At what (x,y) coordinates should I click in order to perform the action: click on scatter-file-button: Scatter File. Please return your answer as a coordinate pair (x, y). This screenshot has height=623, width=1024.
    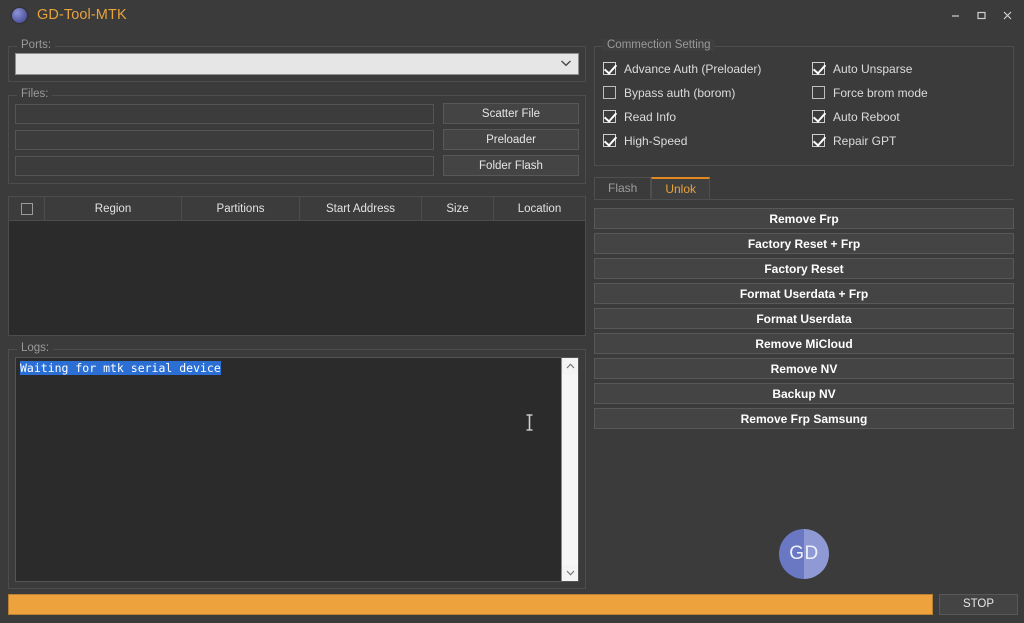
    Looking at the image, I should click on (511, 113).